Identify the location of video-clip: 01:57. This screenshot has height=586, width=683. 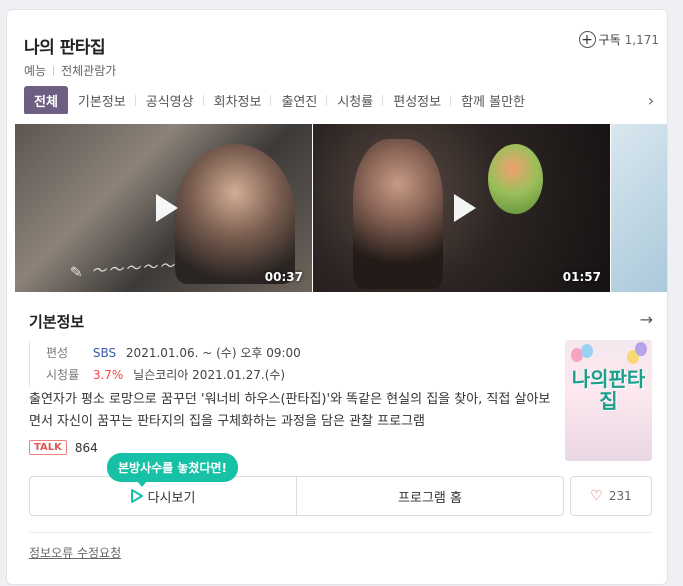
(461, 208).